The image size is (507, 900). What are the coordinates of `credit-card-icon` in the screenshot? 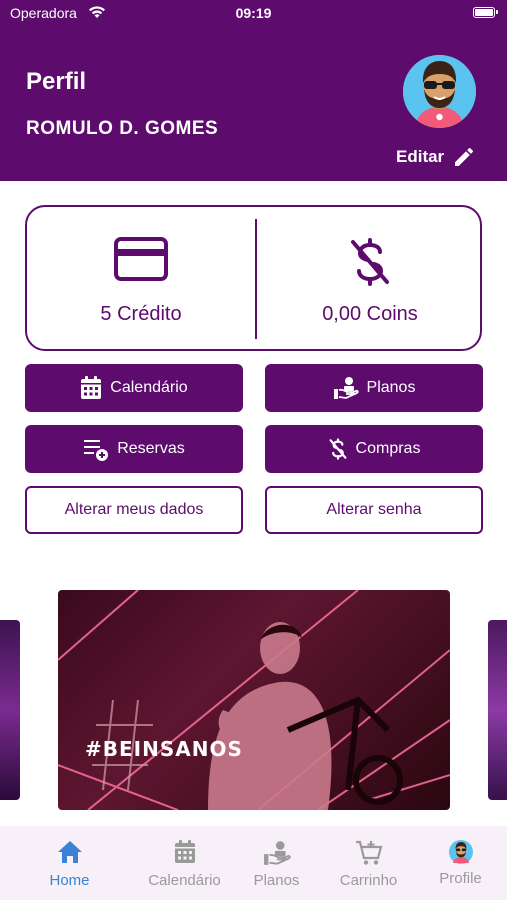 It's located at (141, 259).